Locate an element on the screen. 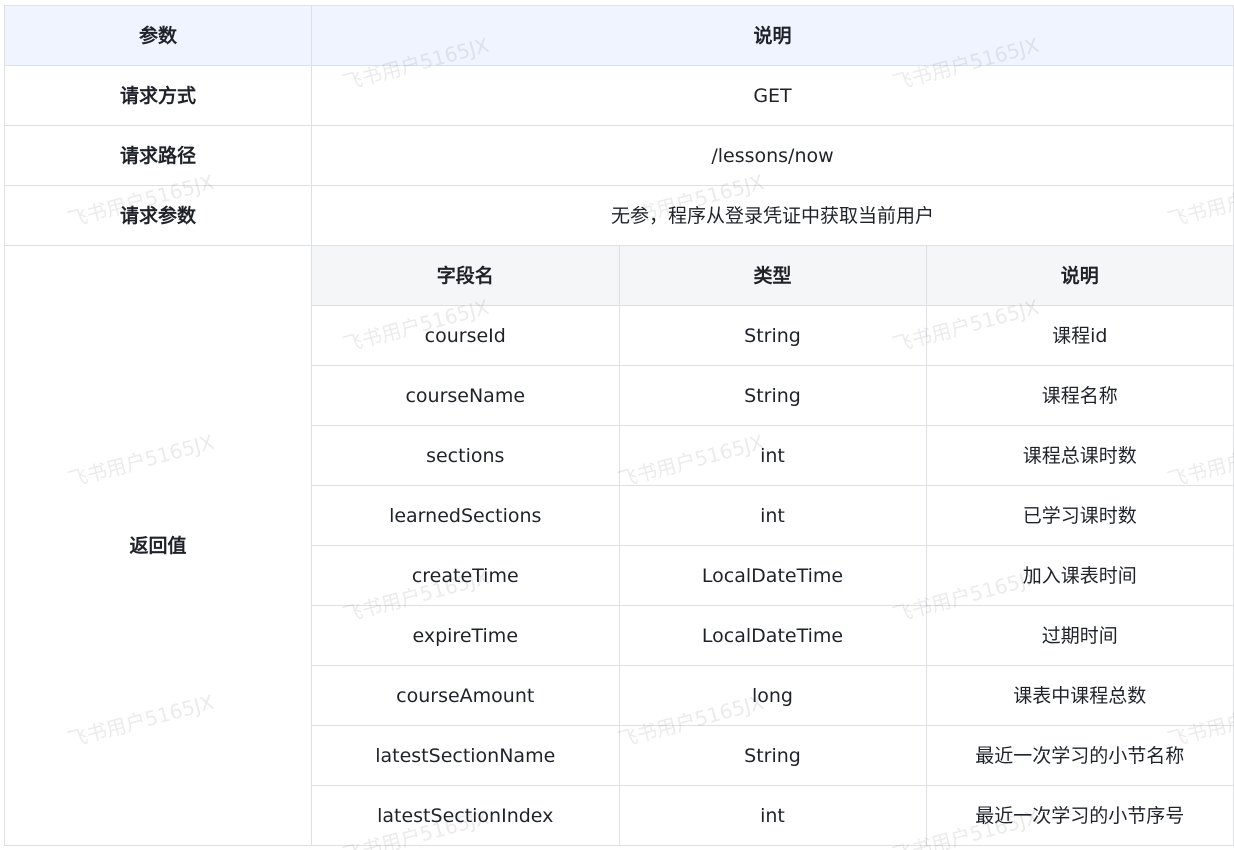 The image size is (1234, 850). field-name: courseAmount is located at coordinates (466, 695).